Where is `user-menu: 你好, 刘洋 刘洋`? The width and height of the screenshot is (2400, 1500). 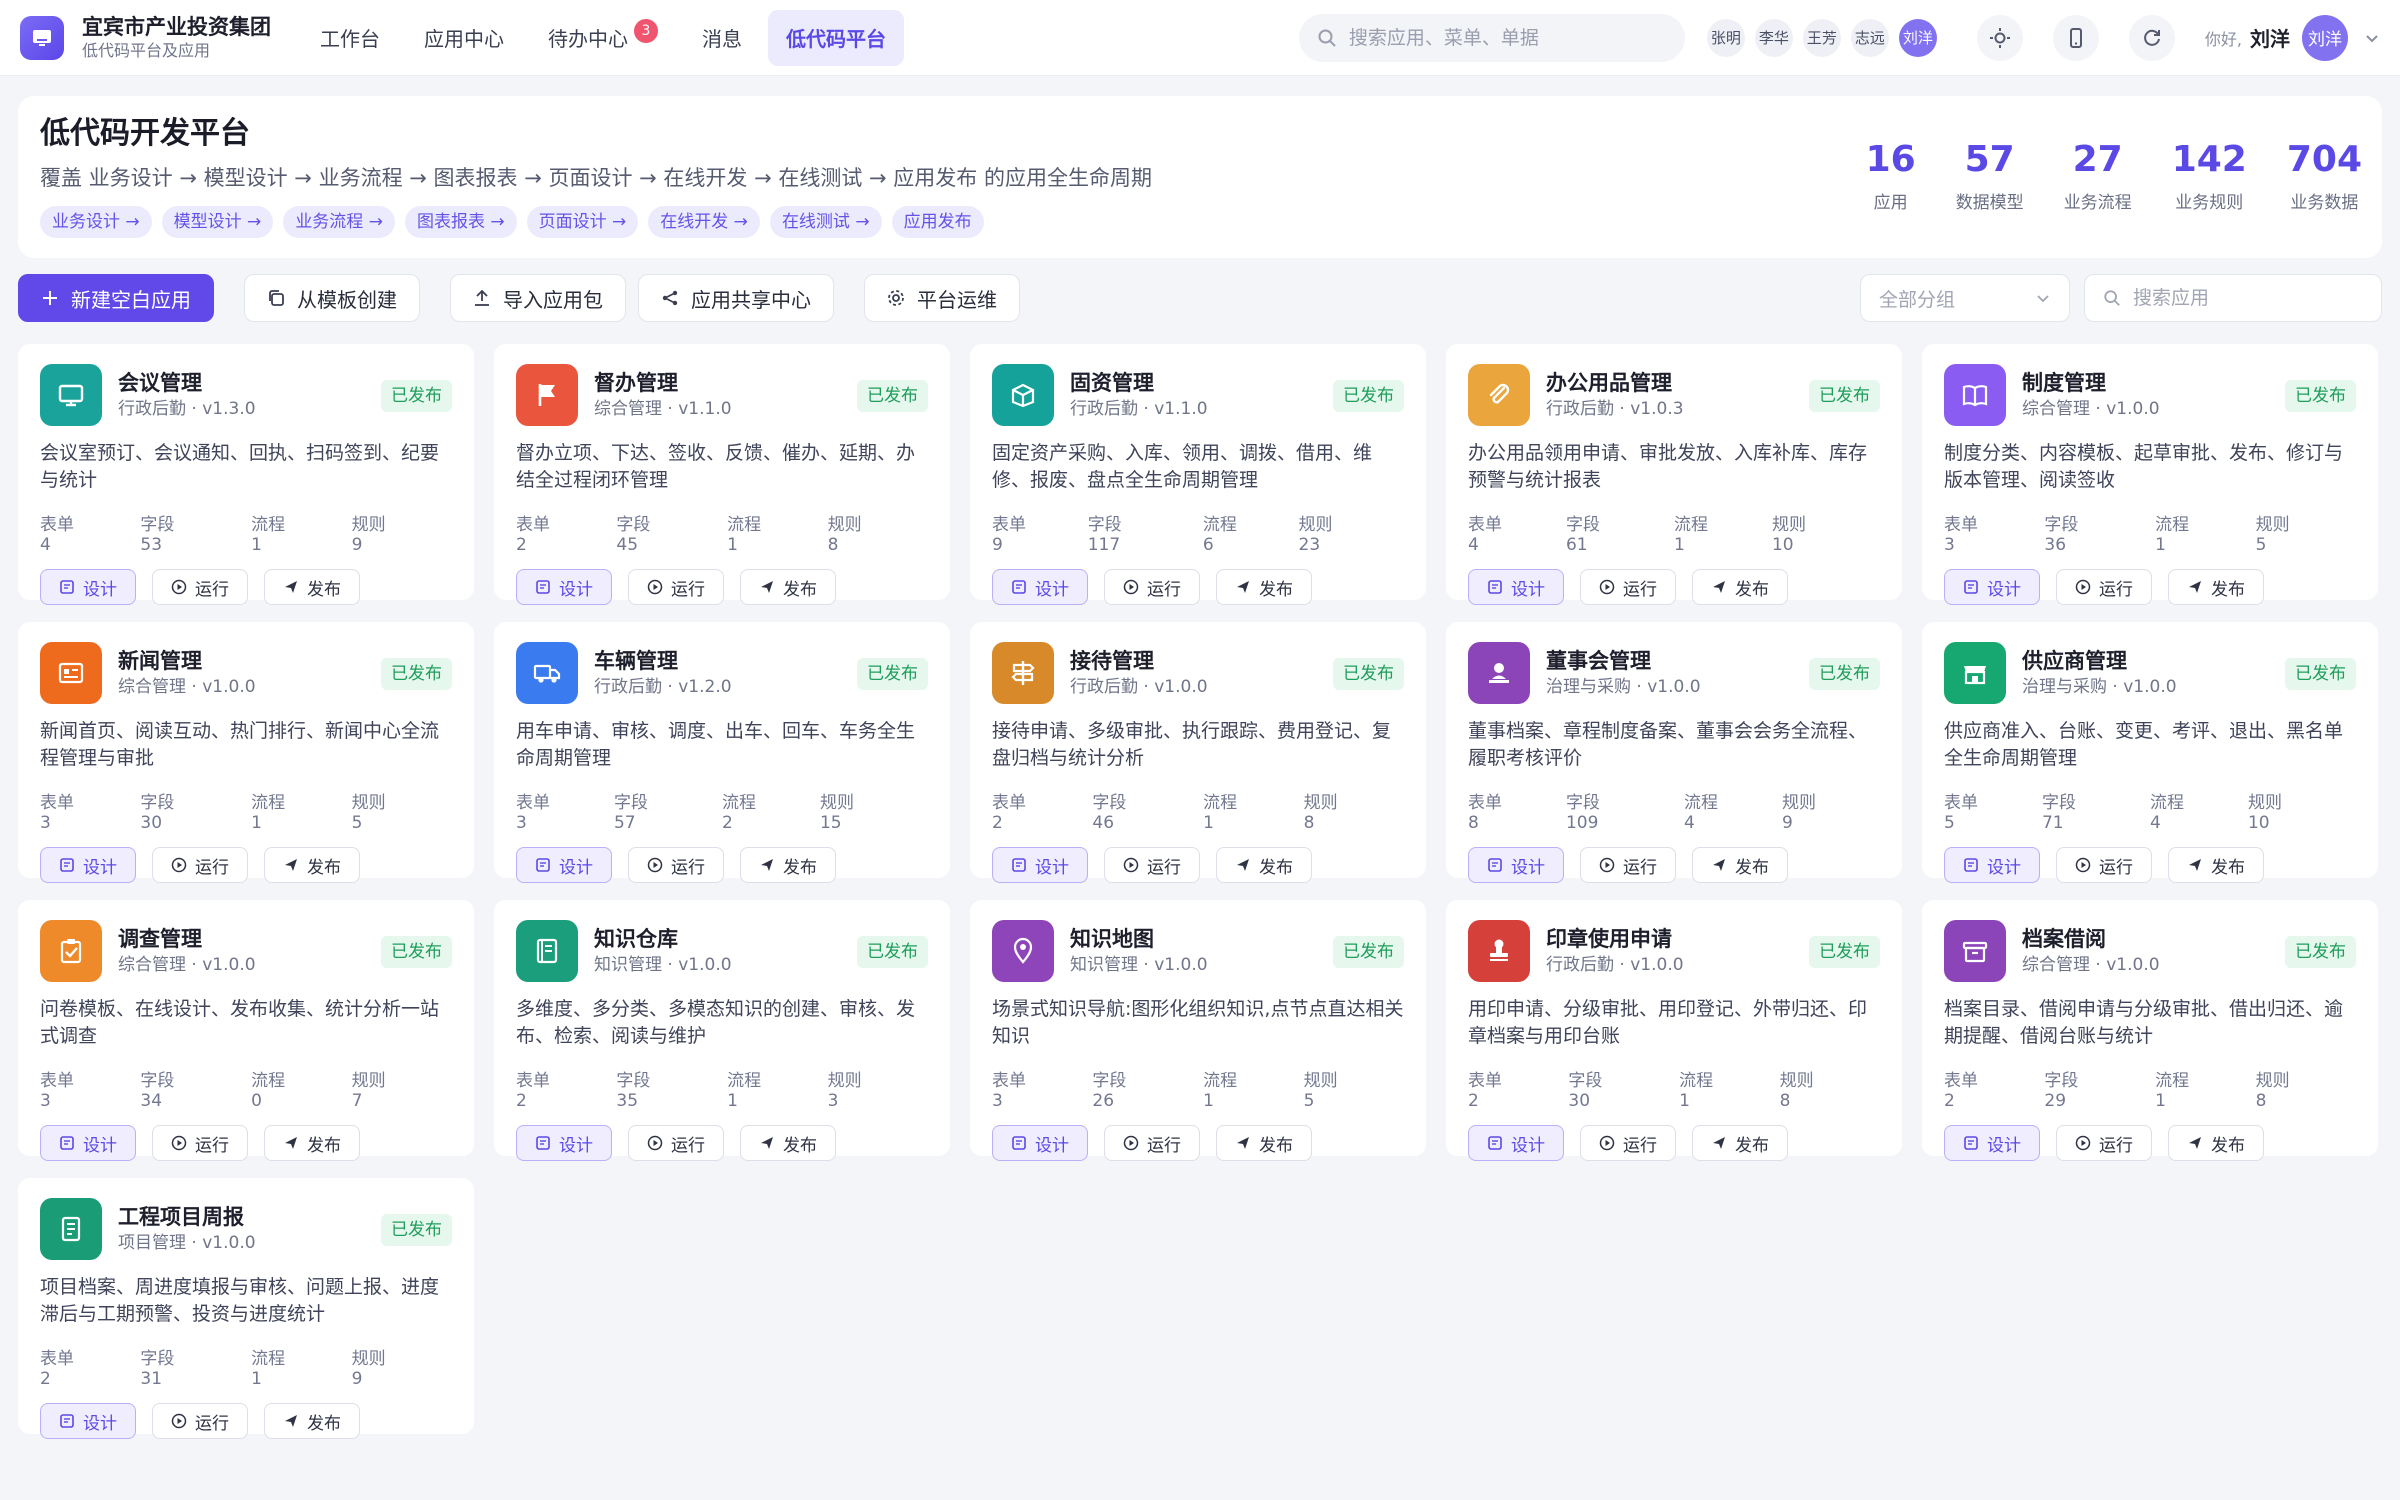
user-menu: 你好, 刘洋 刘洋 is located at coordinates (2292, 37).